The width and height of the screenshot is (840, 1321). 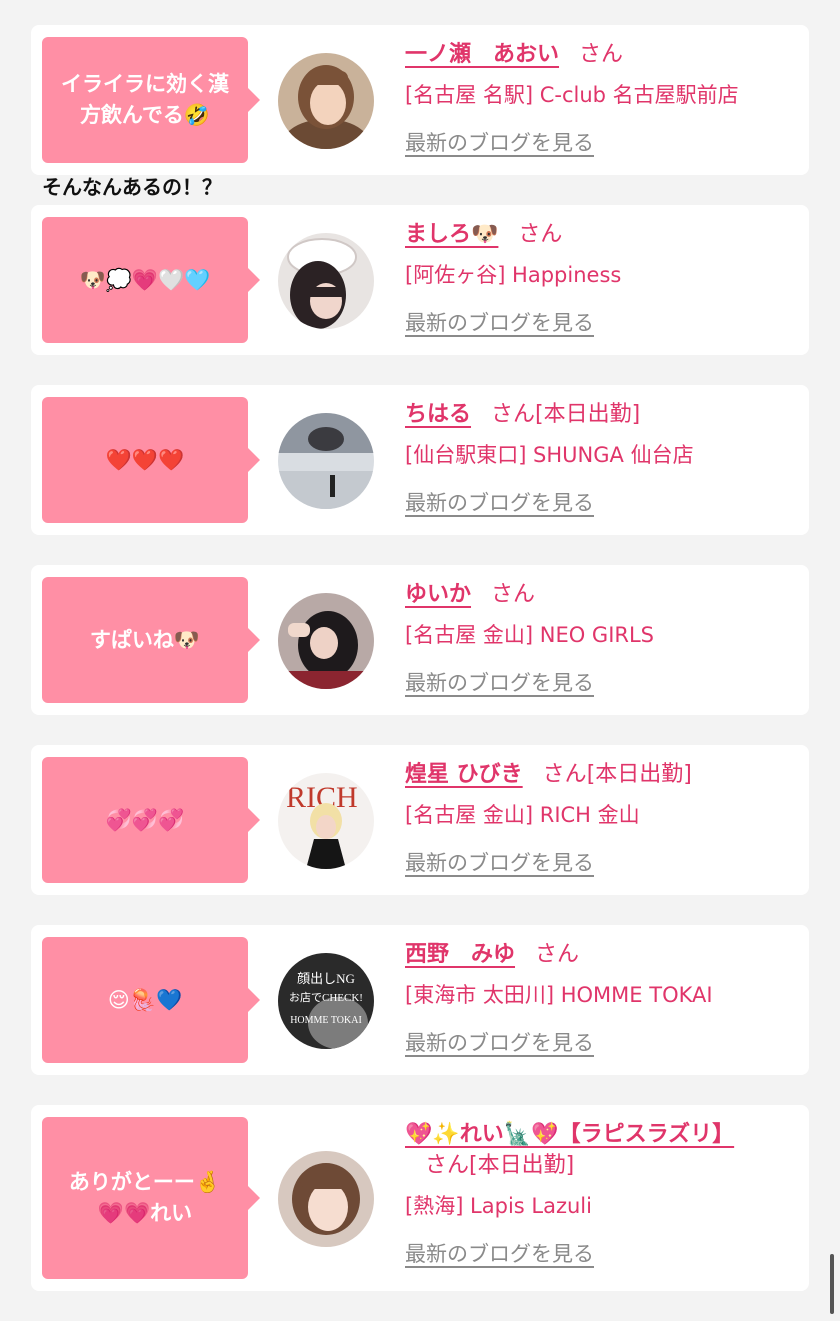 I want to click on svg-text: HOMME TOKAI, so click(x=326, y=1020).